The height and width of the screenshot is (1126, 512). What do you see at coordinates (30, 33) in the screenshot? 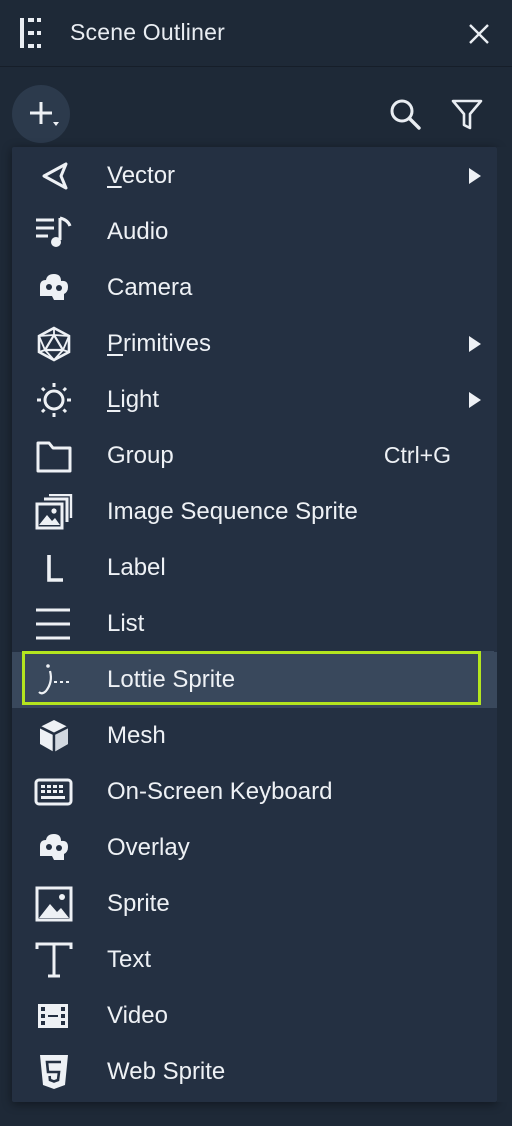
I see `outliner-panel-icon` at bounding box center [30, 33].